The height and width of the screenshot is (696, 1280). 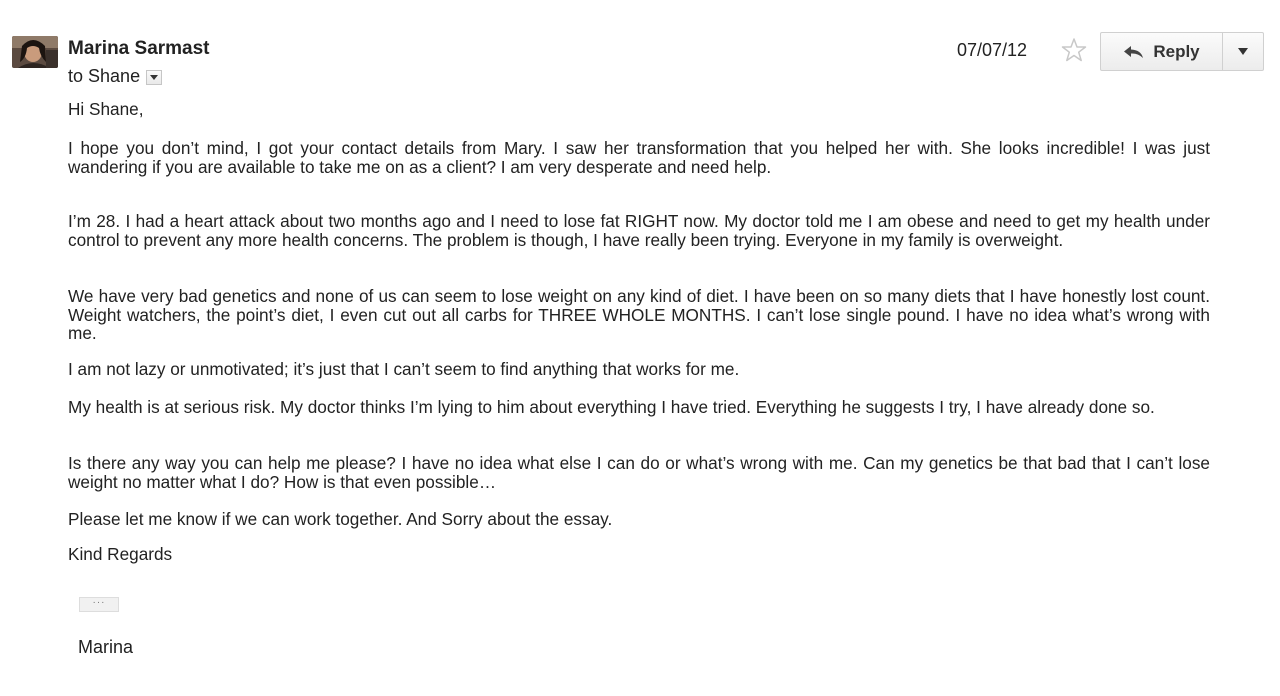 What do you see at coordinates (106, 647) in the screenshot?
I see `signature: Marina` at bounding box center [106, 647].